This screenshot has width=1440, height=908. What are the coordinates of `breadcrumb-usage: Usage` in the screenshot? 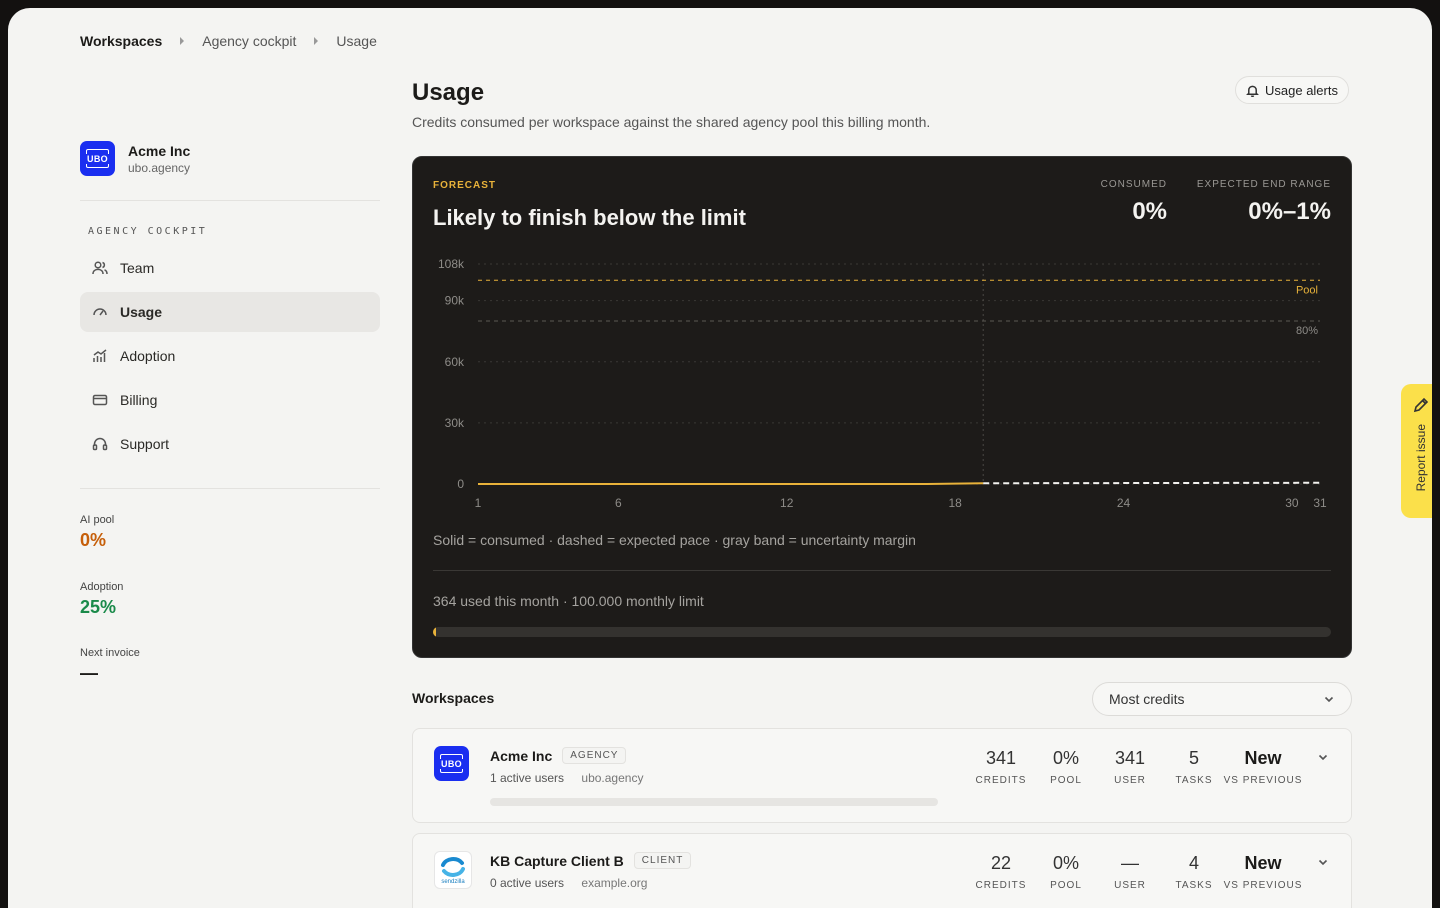 It's located at (356, 41).